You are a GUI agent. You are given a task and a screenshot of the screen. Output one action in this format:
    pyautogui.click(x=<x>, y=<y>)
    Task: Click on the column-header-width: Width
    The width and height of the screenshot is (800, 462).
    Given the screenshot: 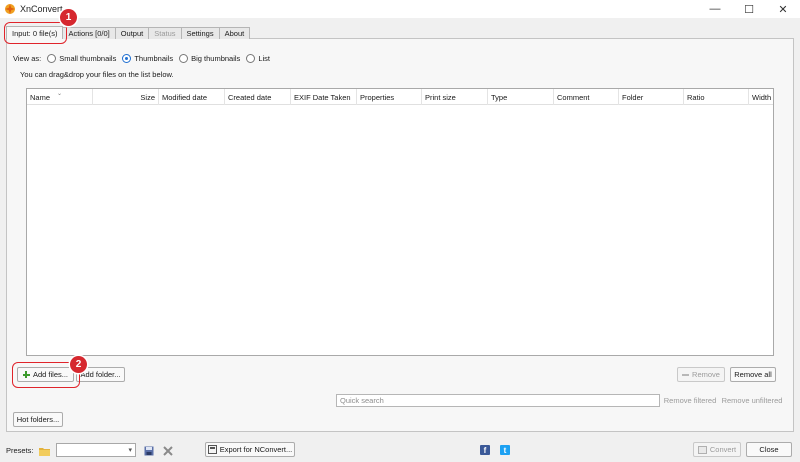 What is the action you would take?
    pyautogui.click(x=761, y=97)
    